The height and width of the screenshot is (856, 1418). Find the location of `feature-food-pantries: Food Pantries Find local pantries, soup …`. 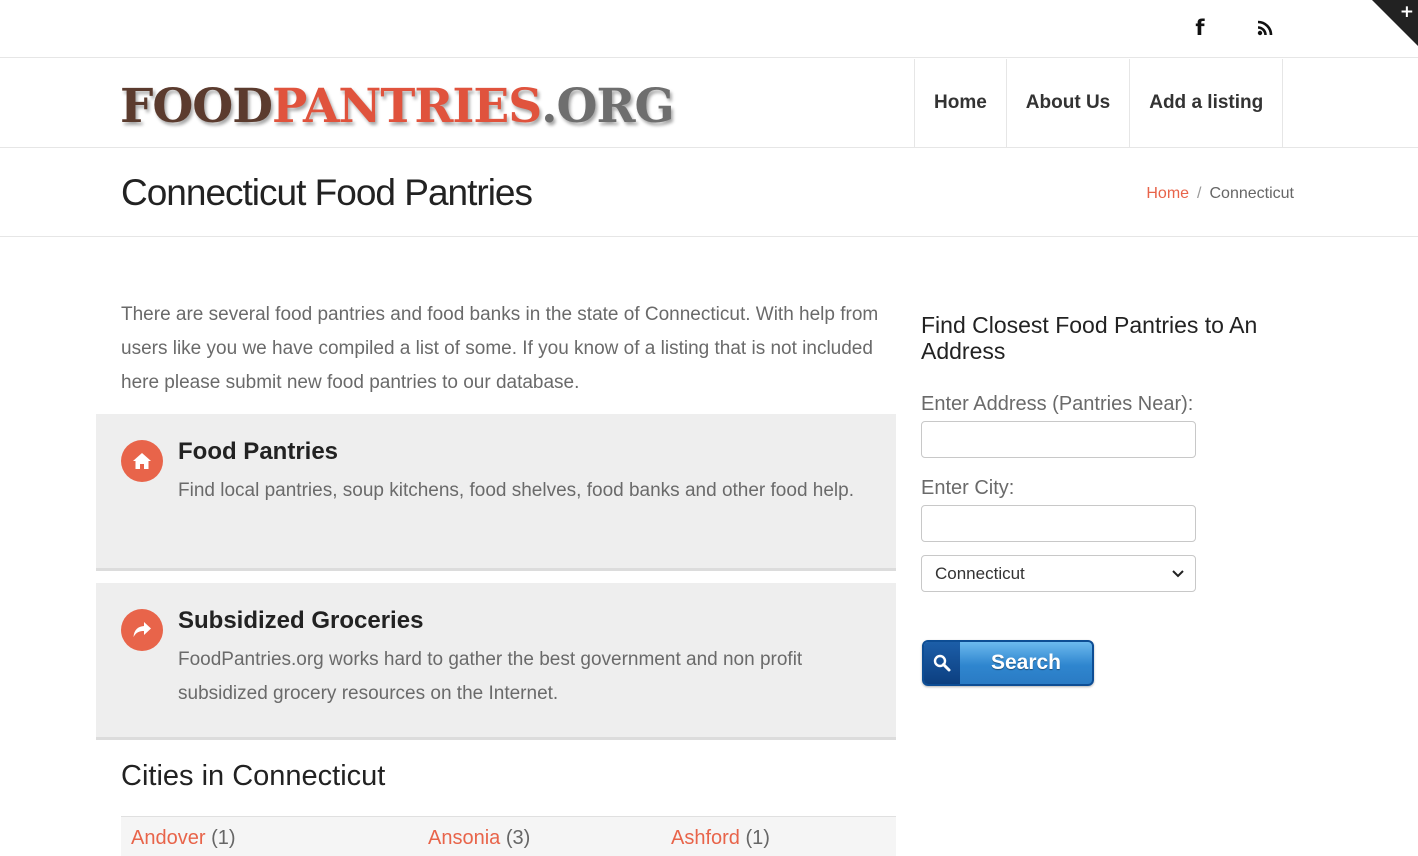

feature-food-pantries: Food Pantries Find local pantries, soup … is located at coordinates (496, 492).